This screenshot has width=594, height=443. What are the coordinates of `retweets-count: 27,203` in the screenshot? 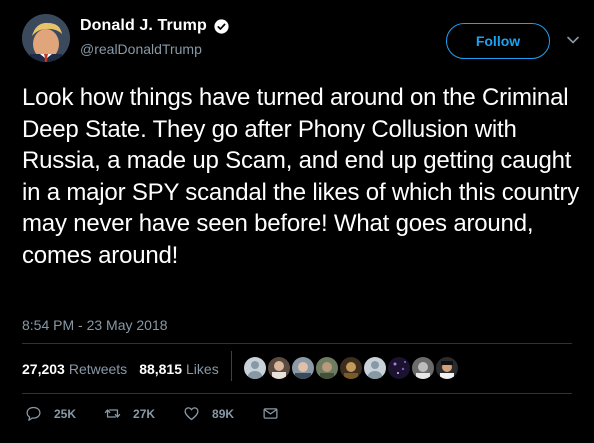 It's located at (43, 369).